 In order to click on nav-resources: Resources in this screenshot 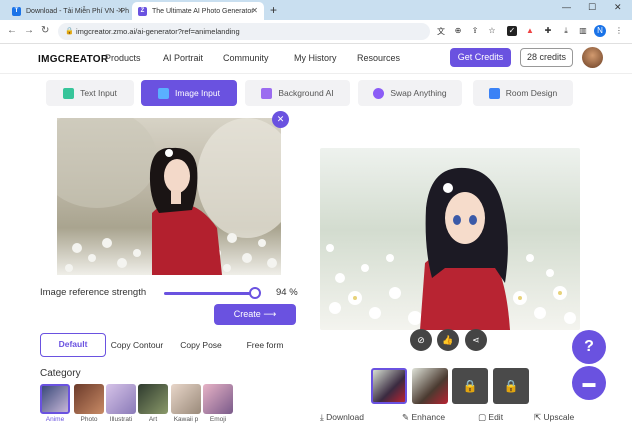, I will do `click(378, 58)`.